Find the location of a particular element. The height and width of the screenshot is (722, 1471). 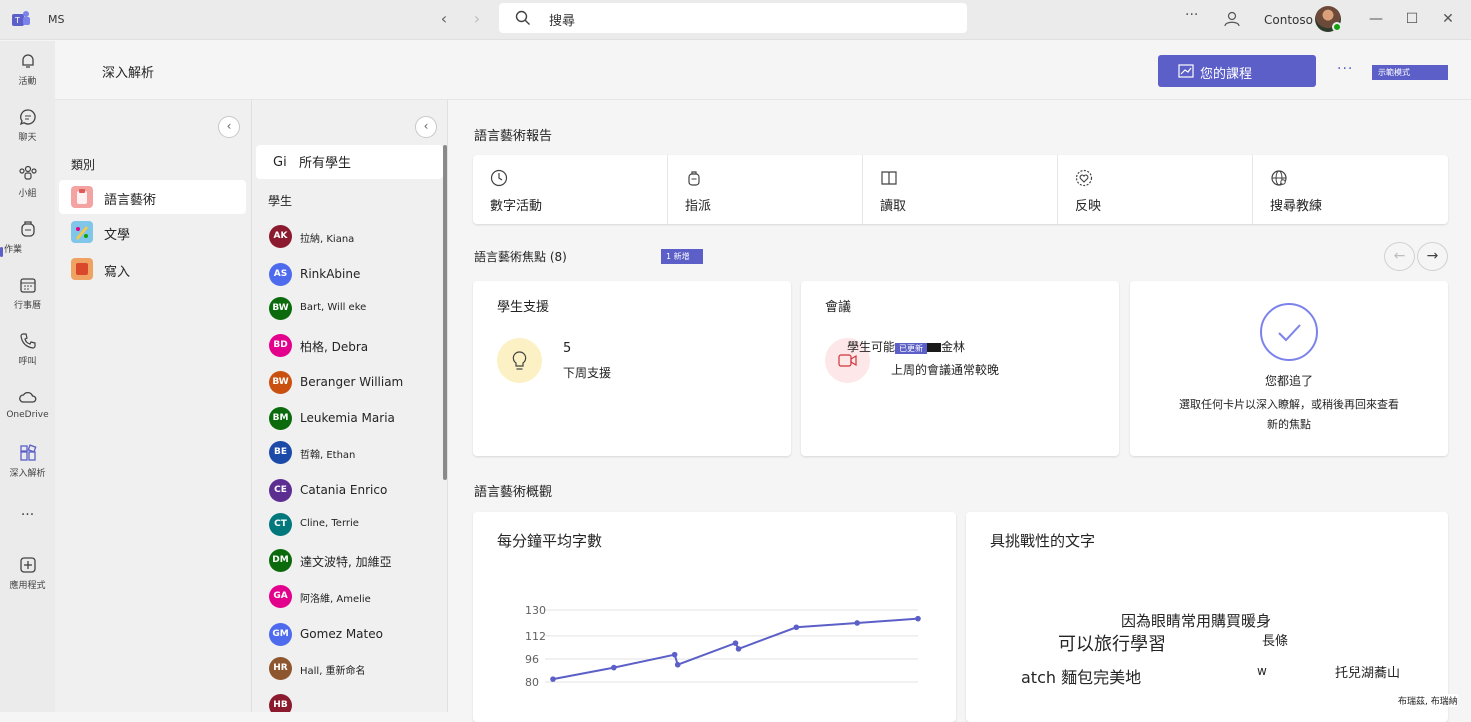

y-tick-label: 96 is located at coordinates (532, 659).